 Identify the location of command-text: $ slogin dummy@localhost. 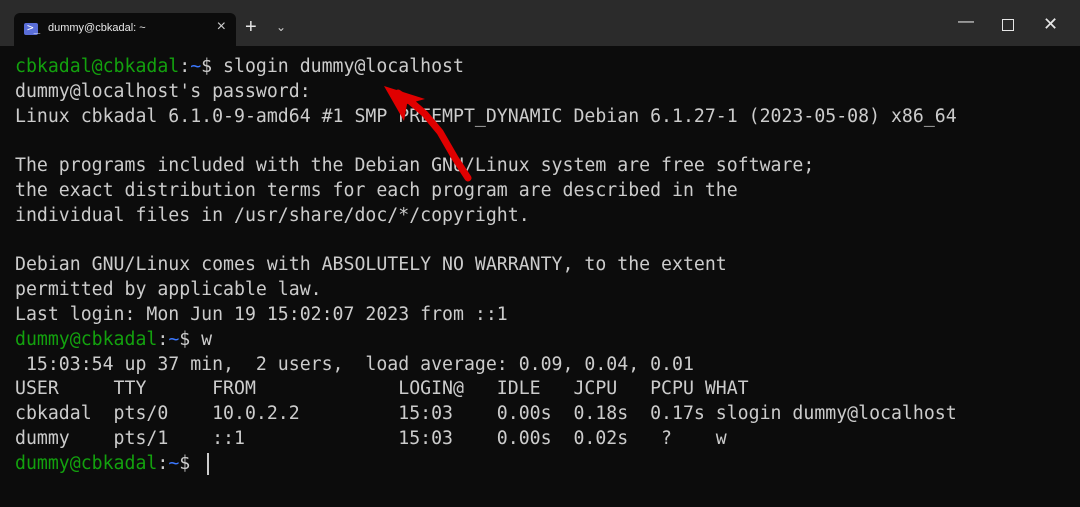
(332, 66).